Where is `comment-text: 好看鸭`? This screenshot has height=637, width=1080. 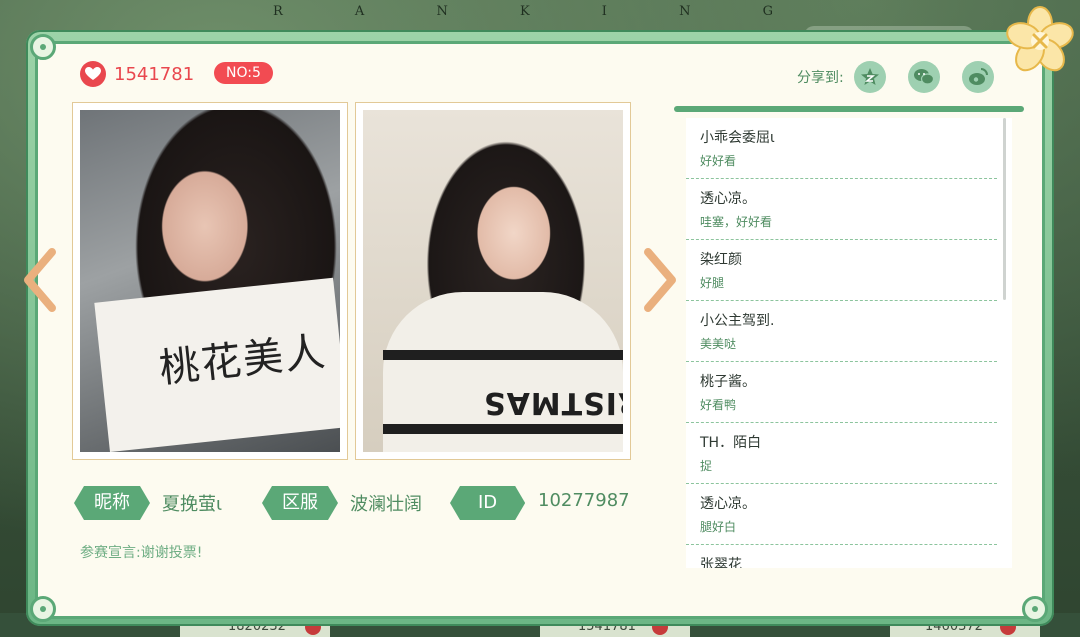 comment-text: 好看鸭 is located at coordinates (718, 405).